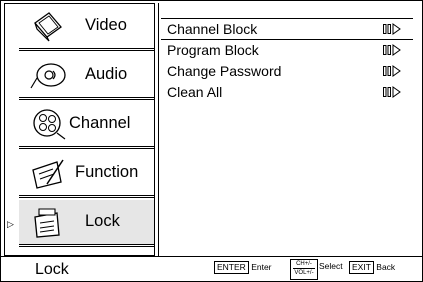  I want to click on select-hint-text: Select, so click(331, 266).